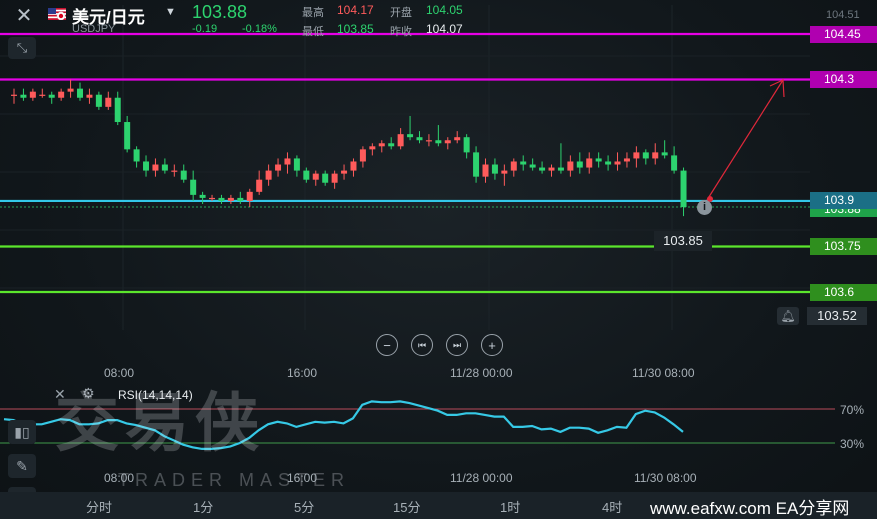 The height and width of the screenshot is (519, 877). I want to click on time-axis-label: 11/28 00:00, so click(481, 373).